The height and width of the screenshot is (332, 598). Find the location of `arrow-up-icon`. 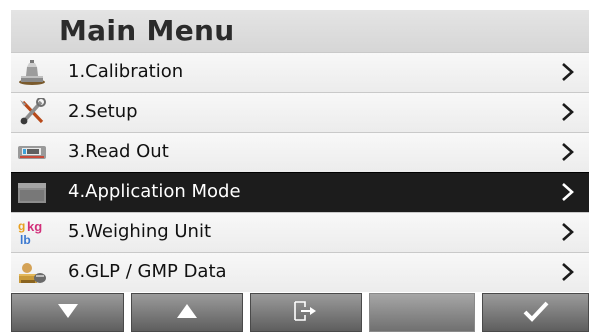

arrow-up-icon is located at coordinates (187, 313).